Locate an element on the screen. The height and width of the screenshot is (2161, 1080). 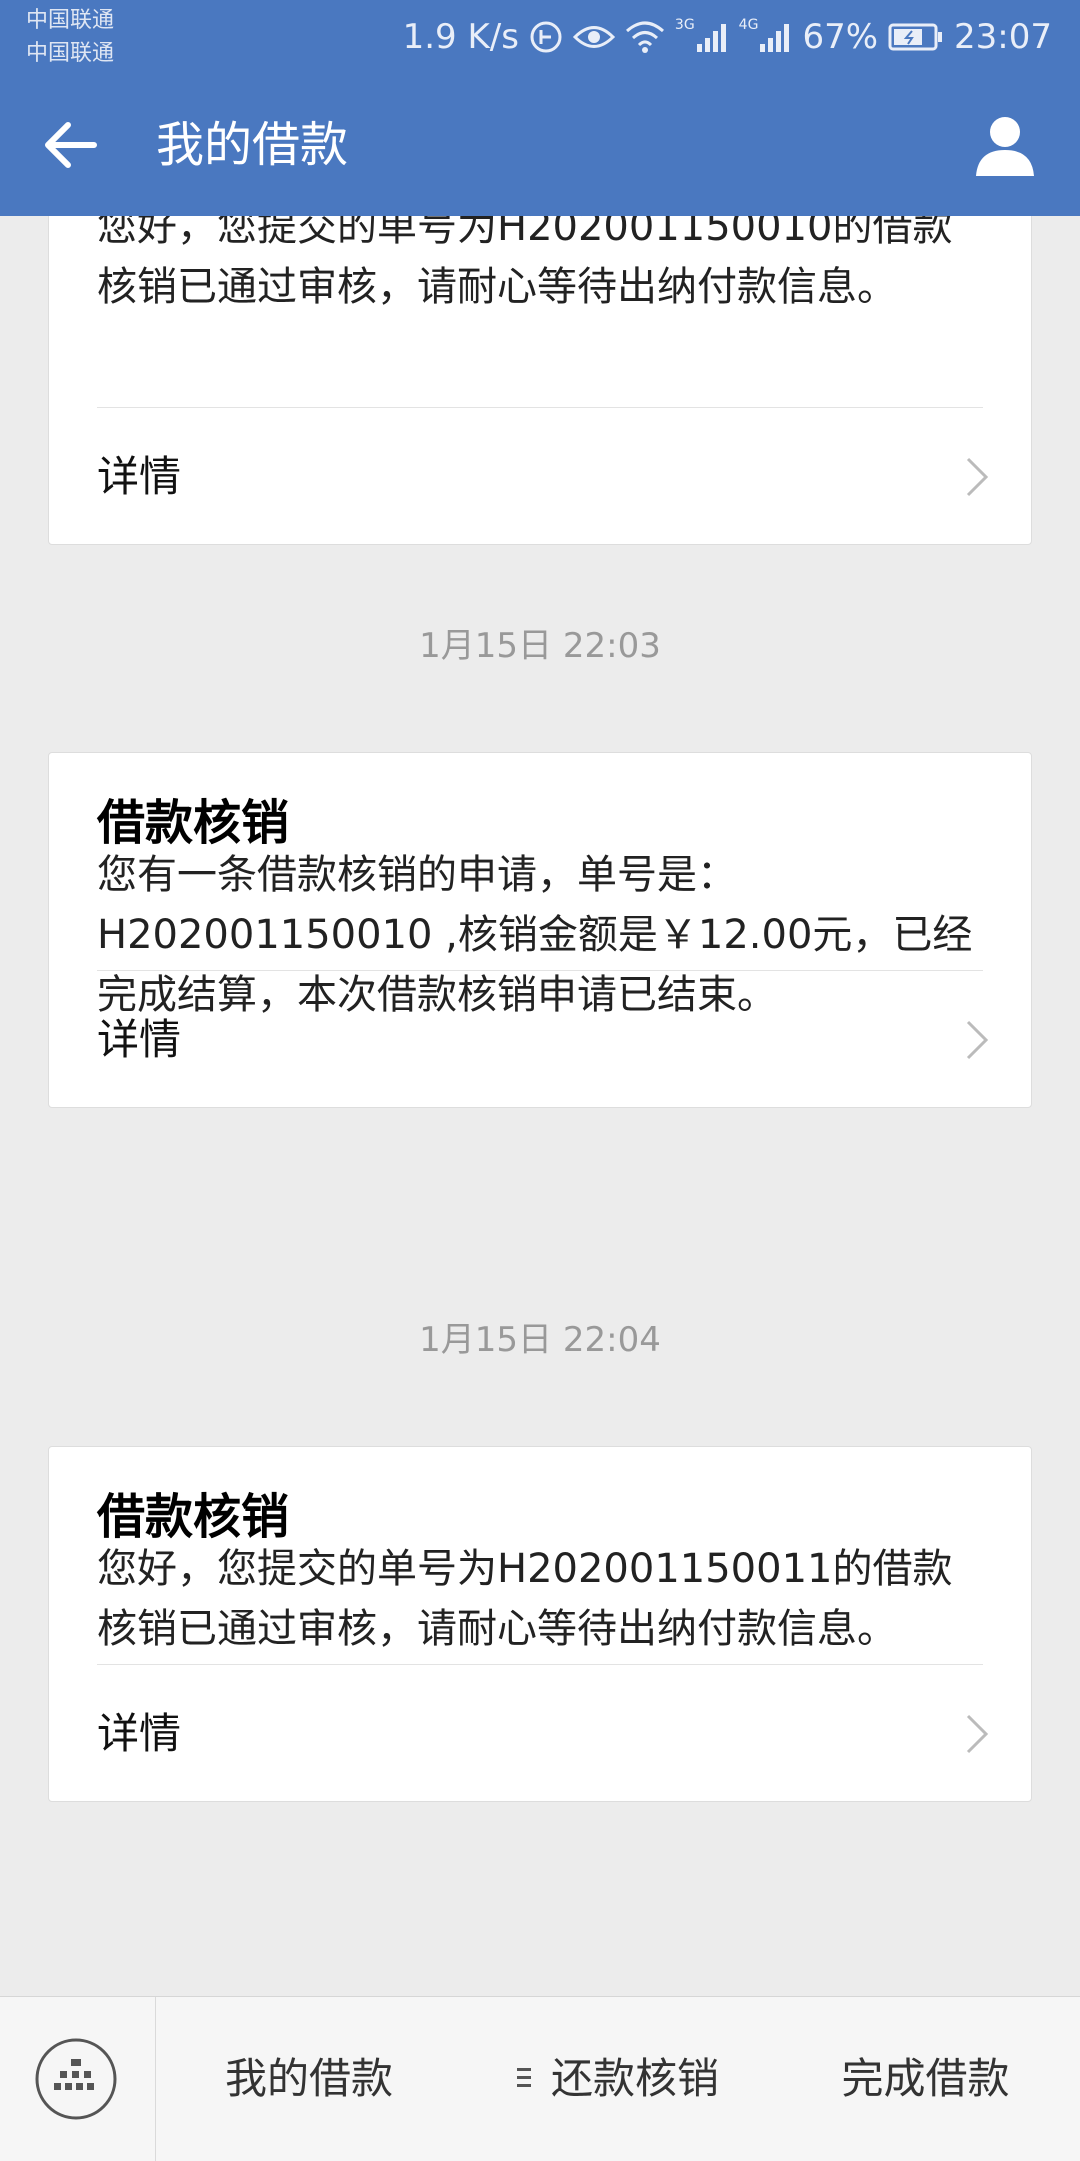
bottom-menu-bar: 我的借款 还款核销 完成借款 is located at coordinates (540, 2078).